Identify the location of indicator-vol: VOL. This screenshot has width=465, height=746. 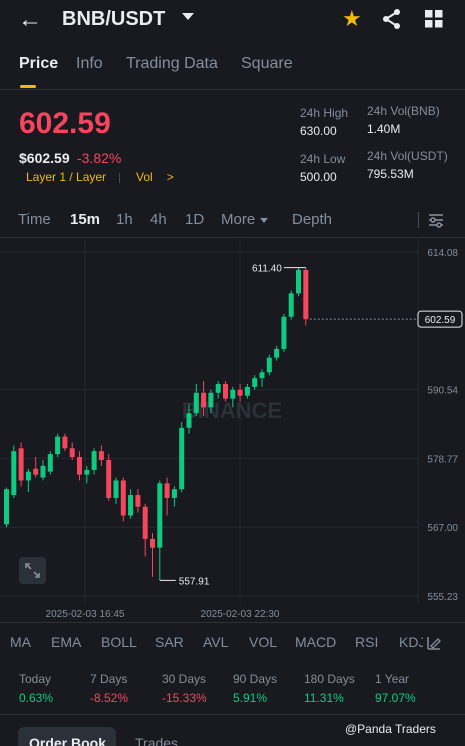
(263, 642).